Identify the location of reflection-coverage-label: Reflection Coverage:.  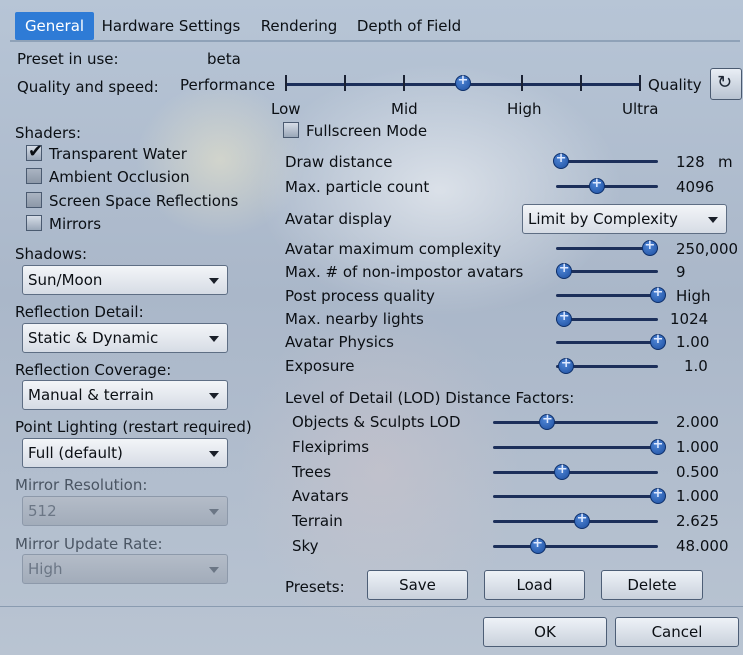
(93, 370).